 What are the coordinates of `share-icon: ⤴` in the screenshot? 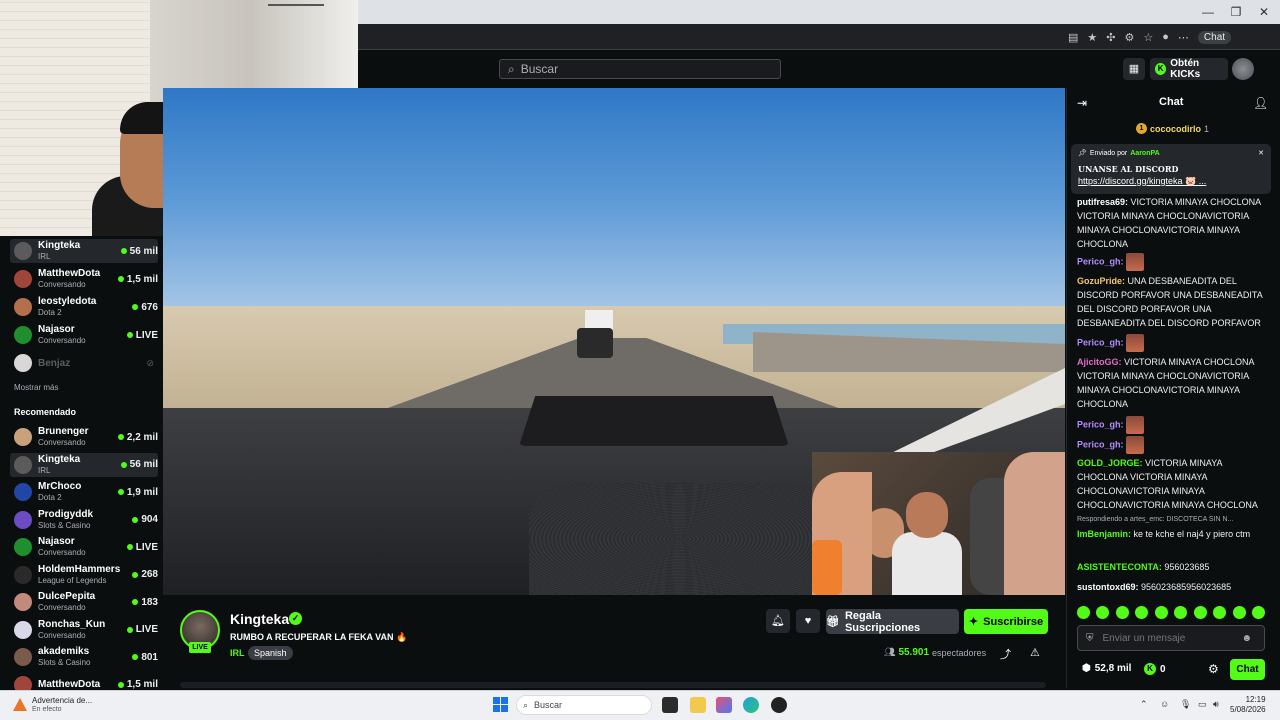 It's located at (1005, 654).